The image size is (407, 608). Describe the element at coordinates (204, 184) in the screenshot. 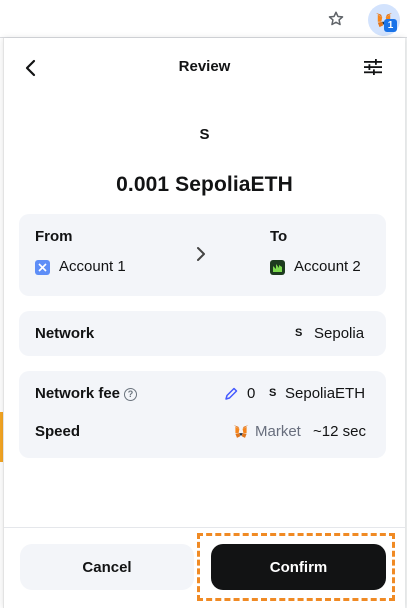

I see `transfer-amount: 0.001 SepoliaETH` at that location.